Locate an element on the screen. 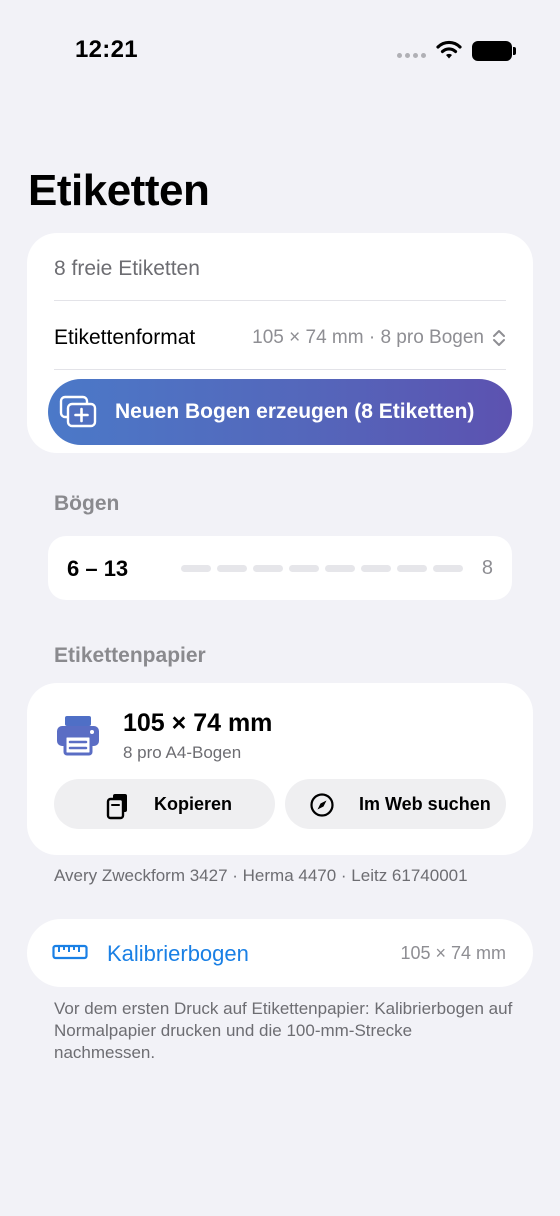 The image size is (560, 1216). format-value: 105 × 74 mm · 8 pro Bogen is located at coordinates (368, 338).